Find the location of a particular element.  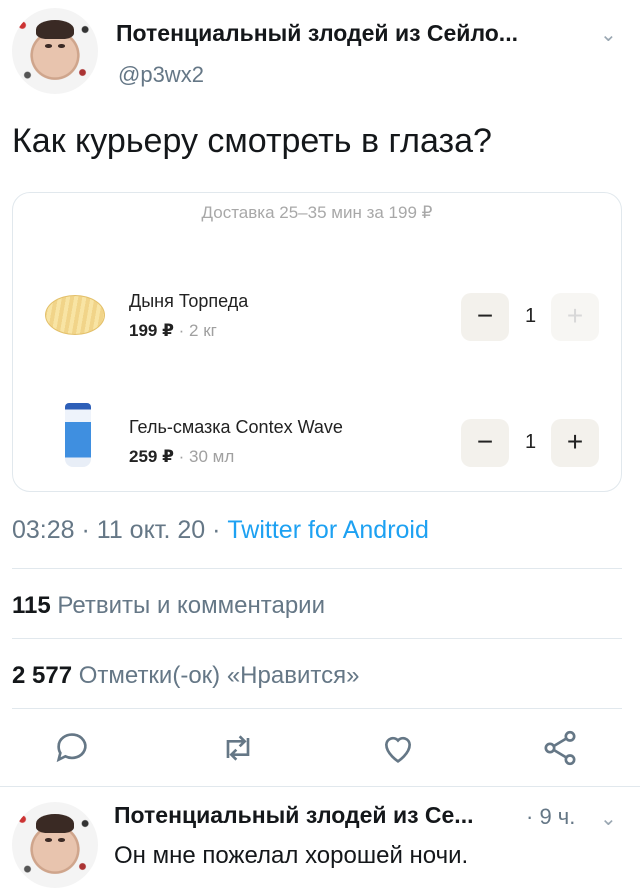

item-volume: · 30 мл is located at coordinates (204, 456).